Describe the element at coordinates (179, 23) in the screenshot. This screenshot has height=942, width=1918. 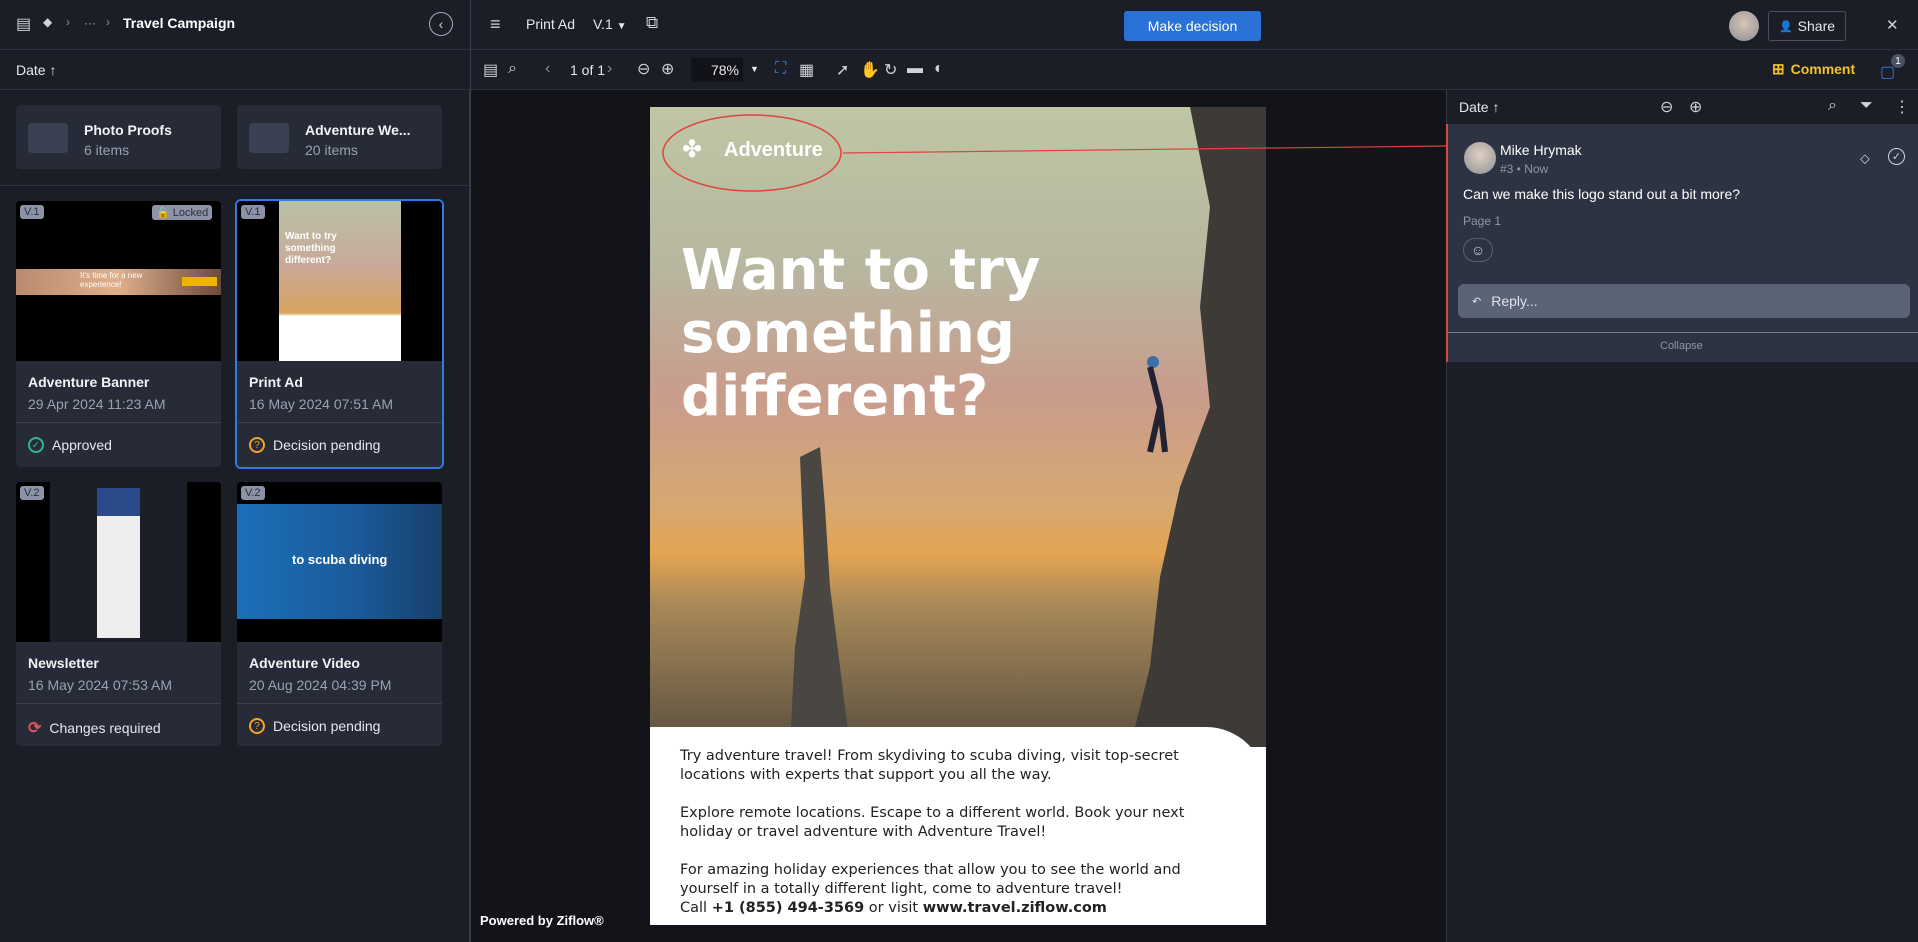
I see `breadcrumb-title: Travel Campaign` at that location.